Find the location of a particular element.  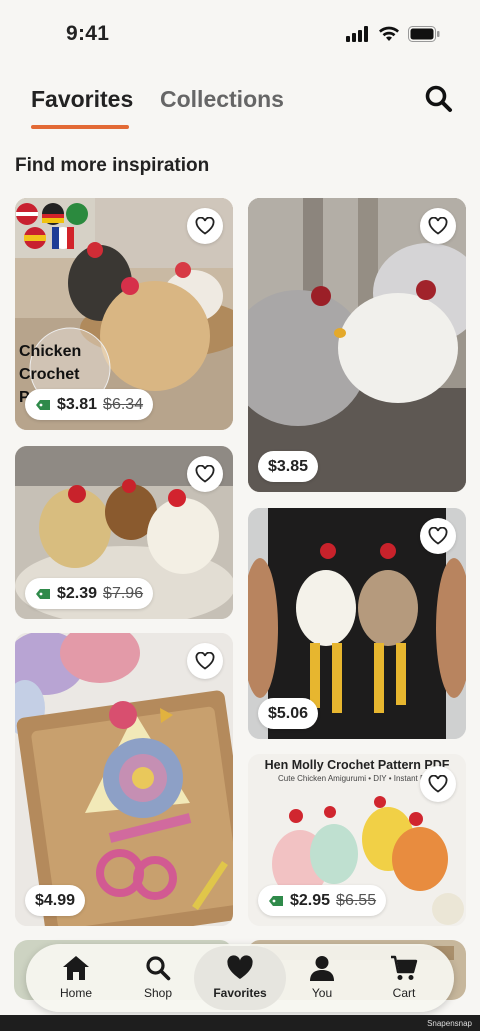

search-button is located at coordinates (441, 101).